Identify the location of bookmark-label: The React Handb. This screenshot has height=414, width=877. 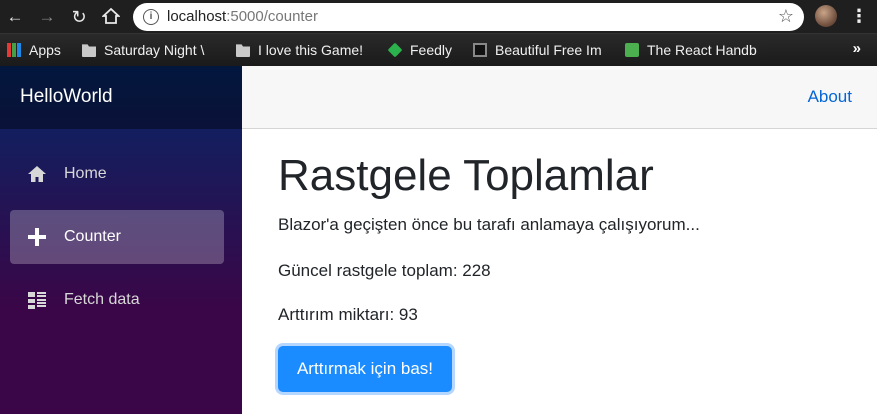
(702, 50).